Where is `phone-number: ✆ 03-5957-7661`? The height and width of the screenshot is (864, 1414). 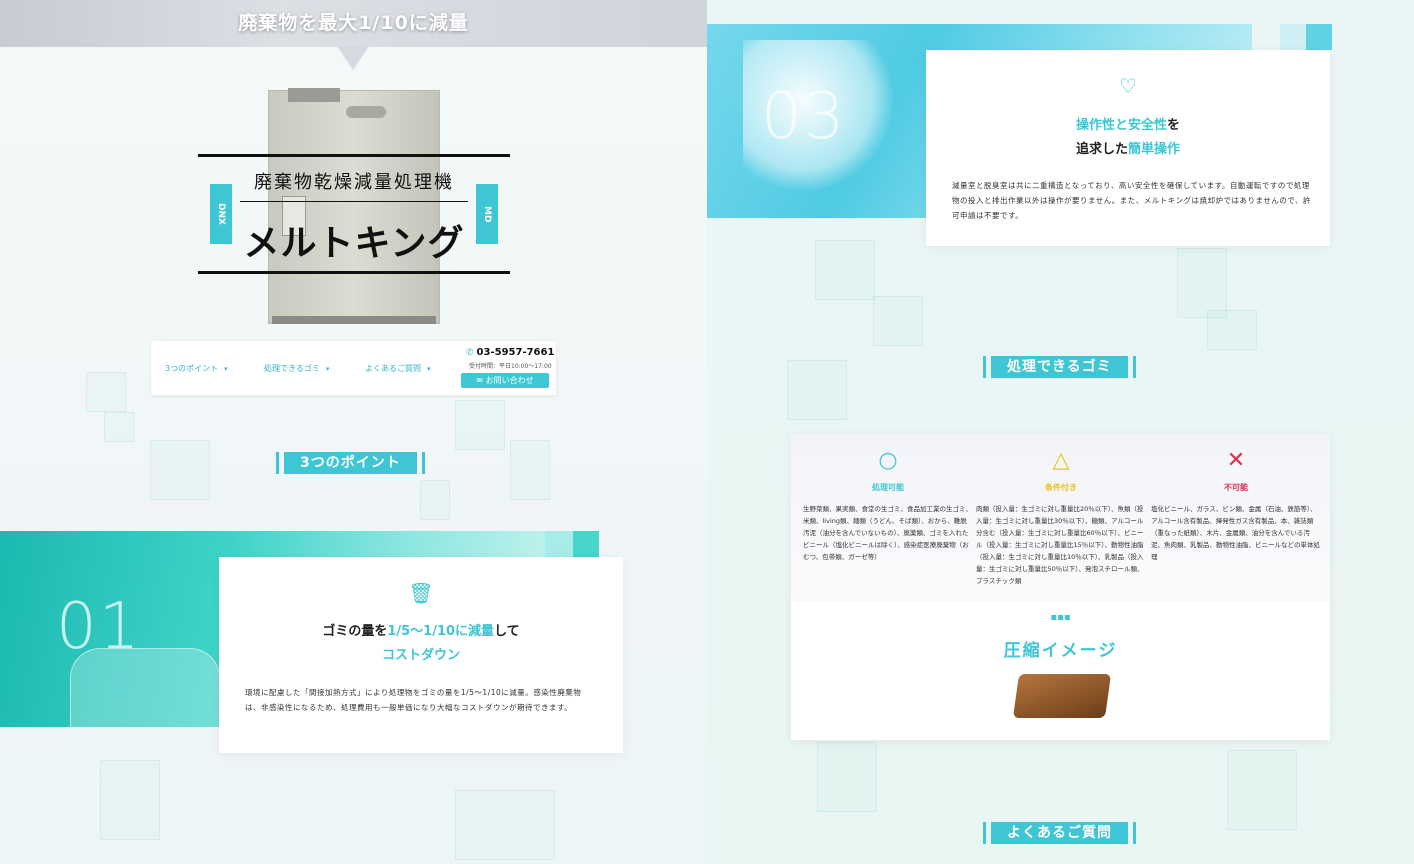 phone-number: ✆ 03-5957-7661 is located at coordinates (510, 352).